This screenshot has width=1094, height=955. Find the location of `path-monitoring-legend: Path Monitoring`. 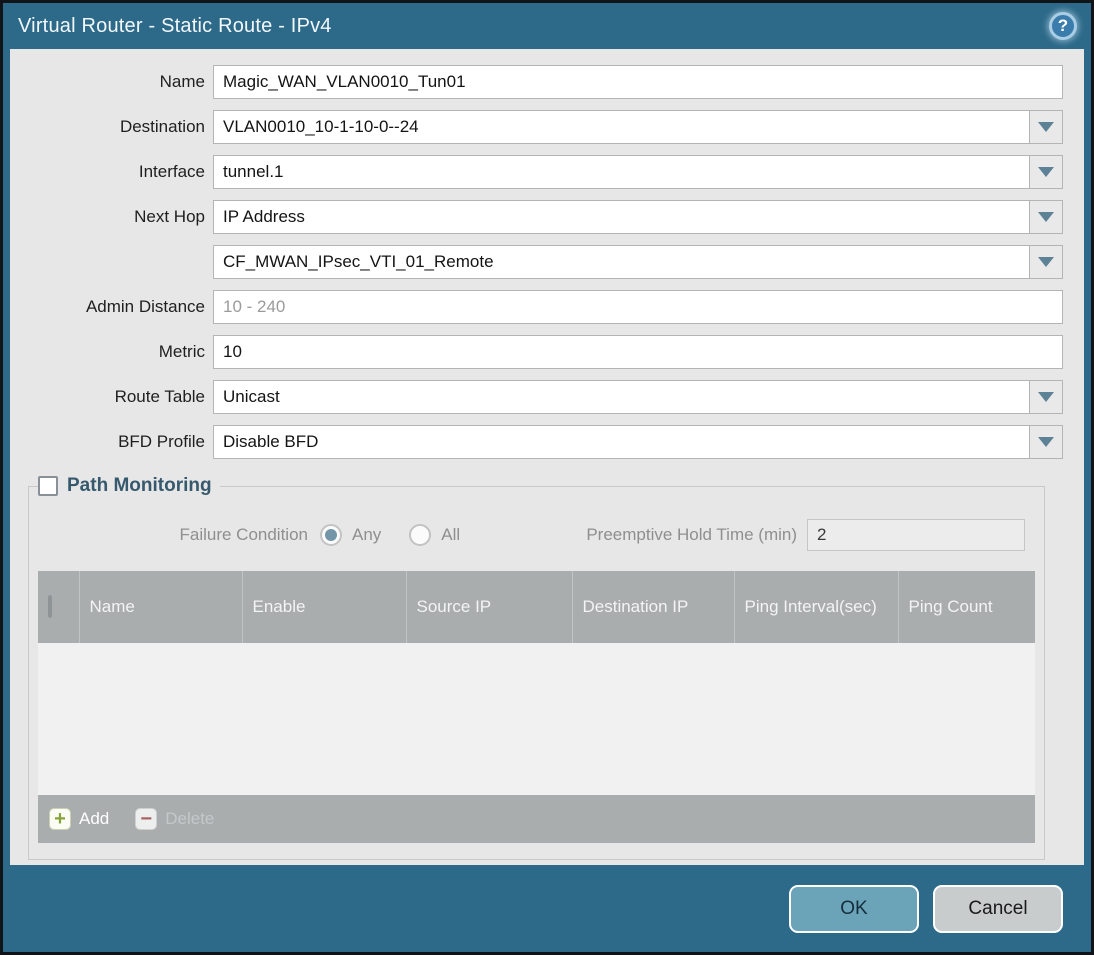

path-monitoring-legend: Path Monitoring is located at coordinates (129, 486).